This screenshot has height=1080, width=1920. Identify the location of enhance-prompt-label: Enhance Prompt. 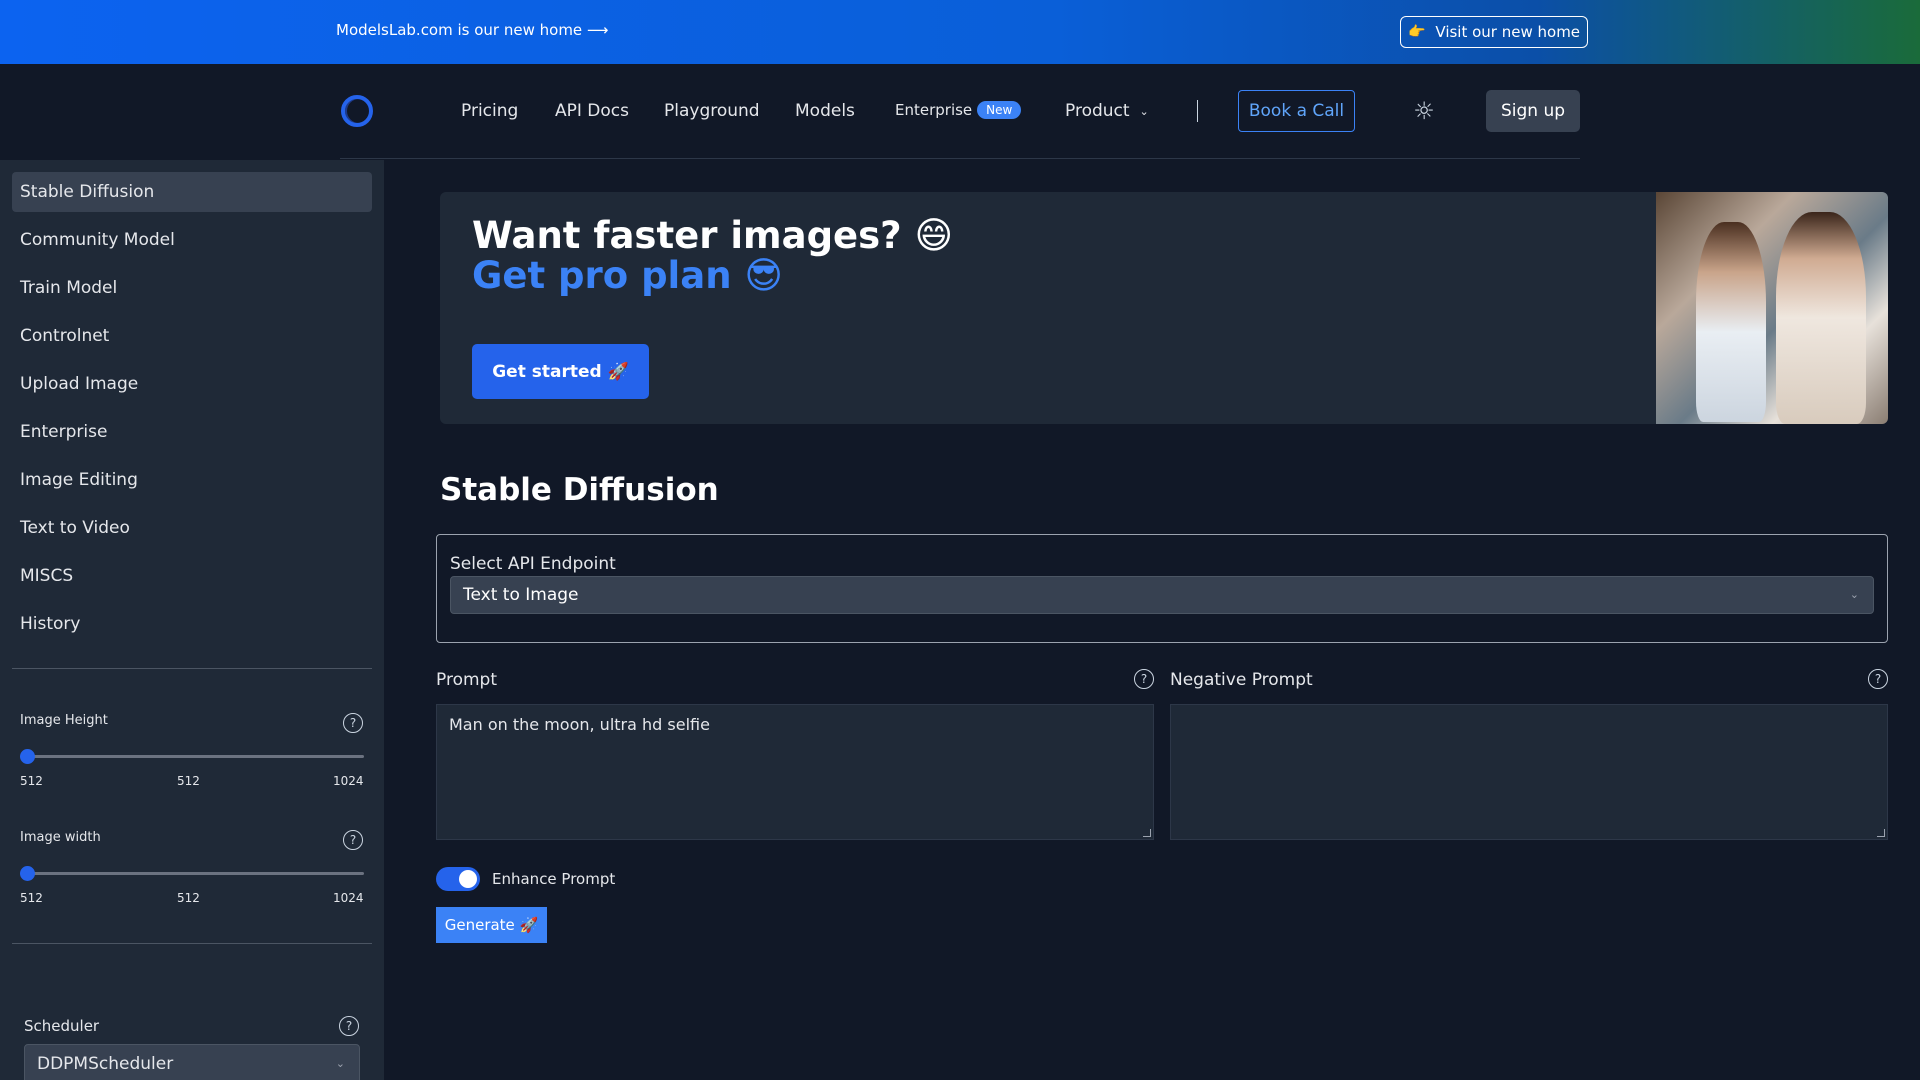
(554, 879).